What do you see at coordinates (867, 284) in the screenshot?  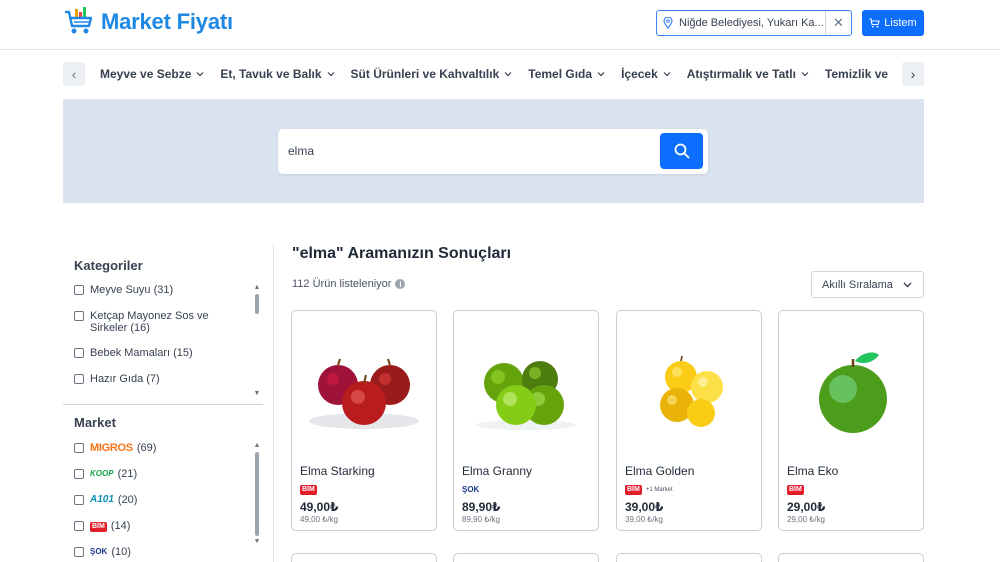 I see `sort-select: Akıllı Sıralama` at bounding box center [867, 284].